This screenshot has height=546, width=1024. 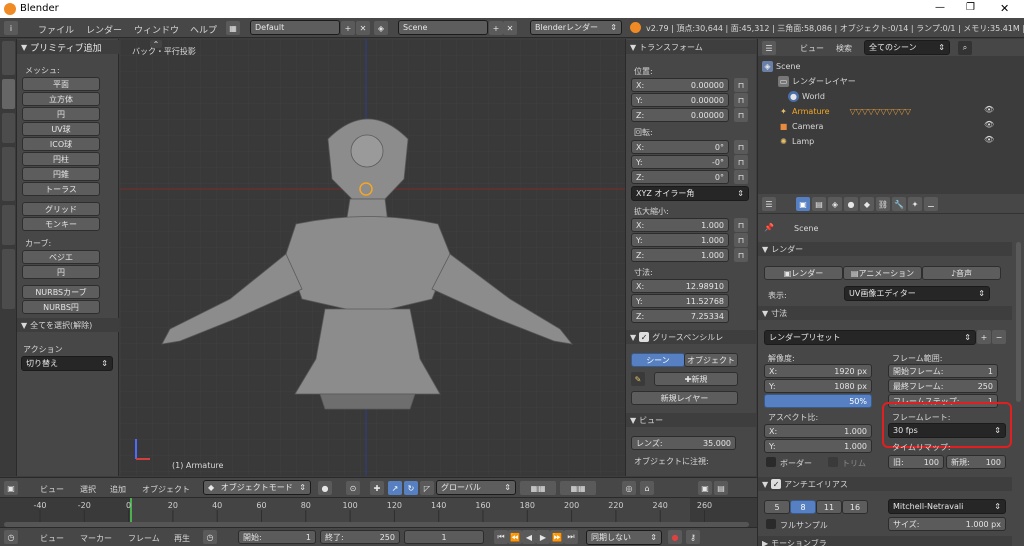 I want to click on render-tab-icon: ▣, so click(x=803, y=204).